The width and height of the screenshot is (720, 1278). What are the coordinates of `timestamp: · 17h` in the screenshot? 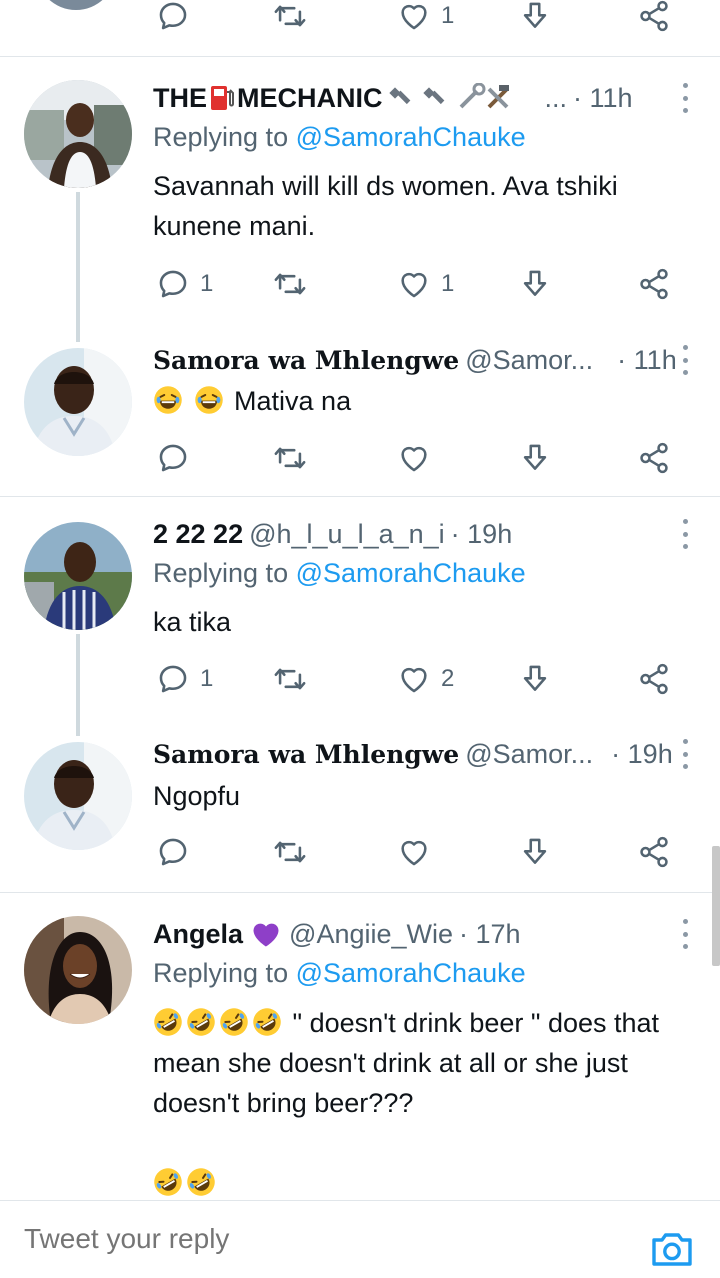 It's located at (490, 934).